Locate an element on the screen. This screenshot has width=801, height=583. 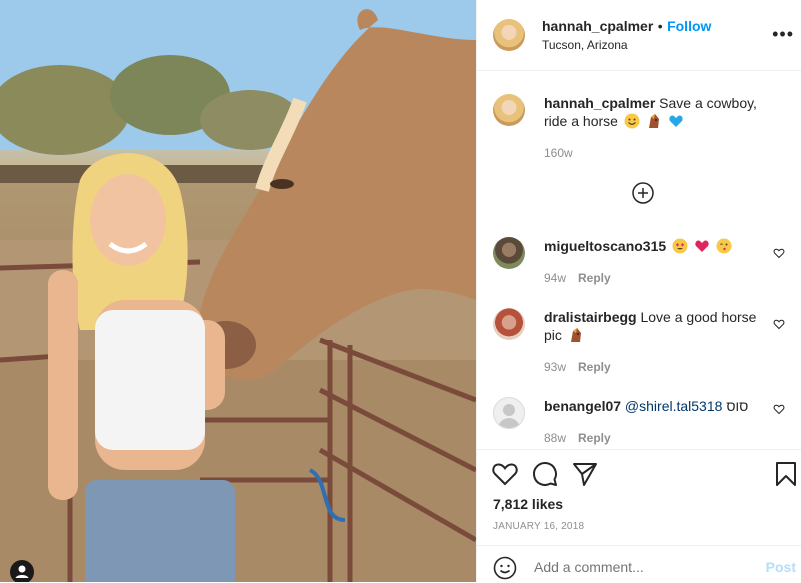
load-more-icon is located at coordinates (643, 193).